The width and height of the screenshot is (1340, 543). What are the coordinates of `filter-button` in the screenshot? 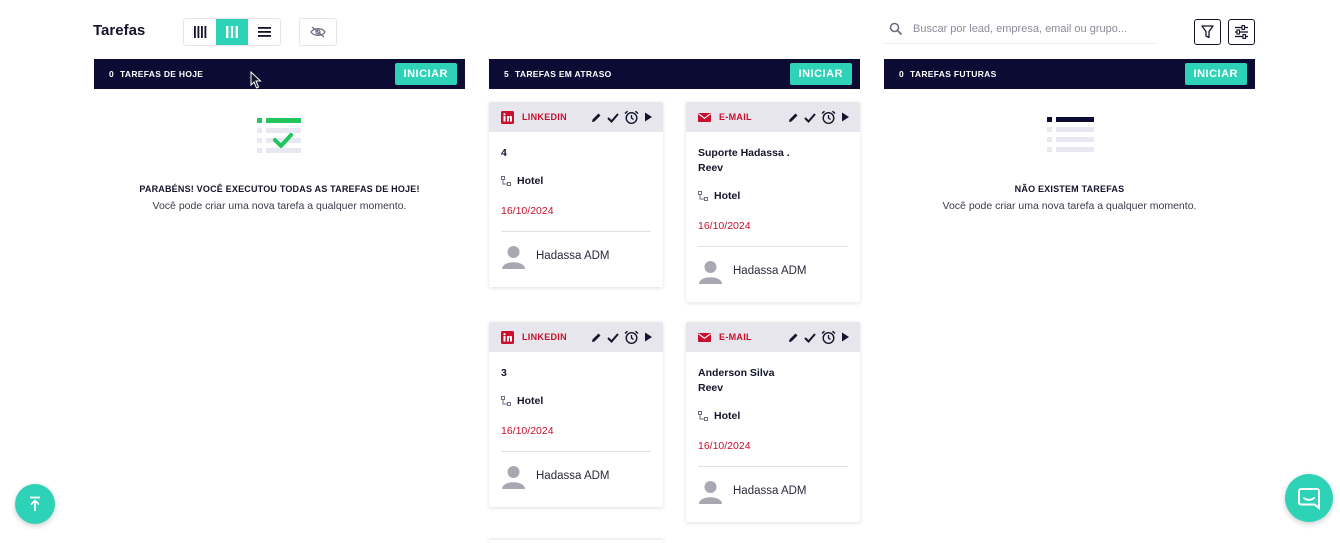 It's located at (1207, 32).